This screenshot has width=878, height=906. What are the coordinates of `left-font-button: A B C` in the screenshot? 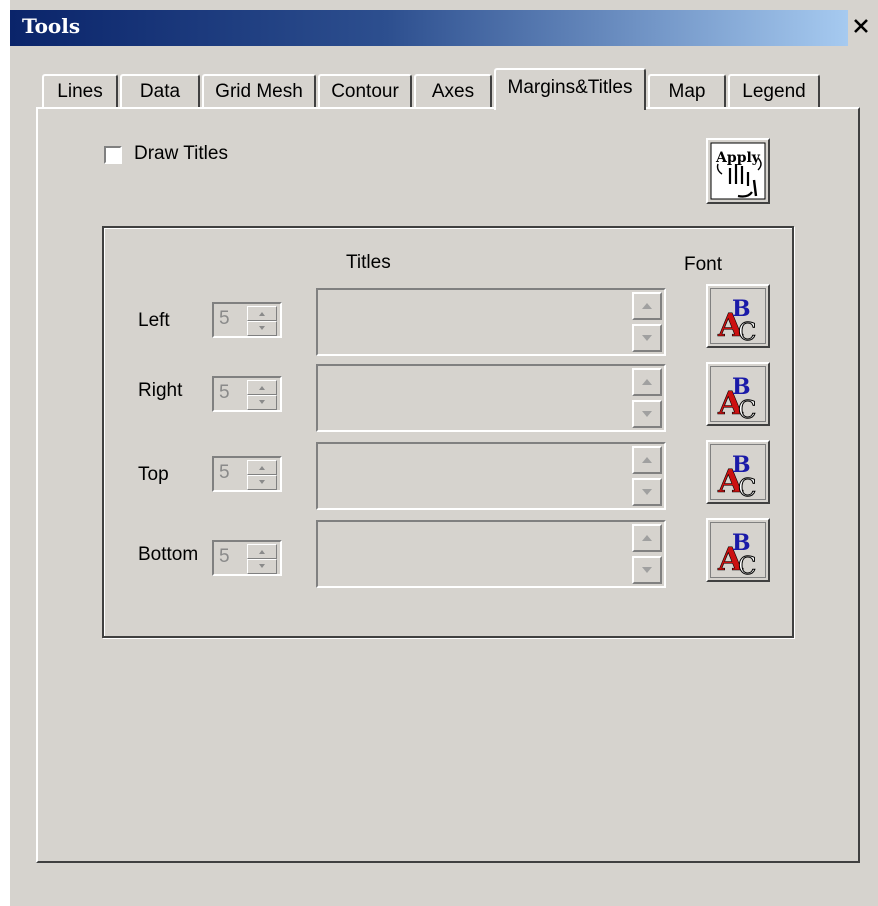 It's located at (738, 316).